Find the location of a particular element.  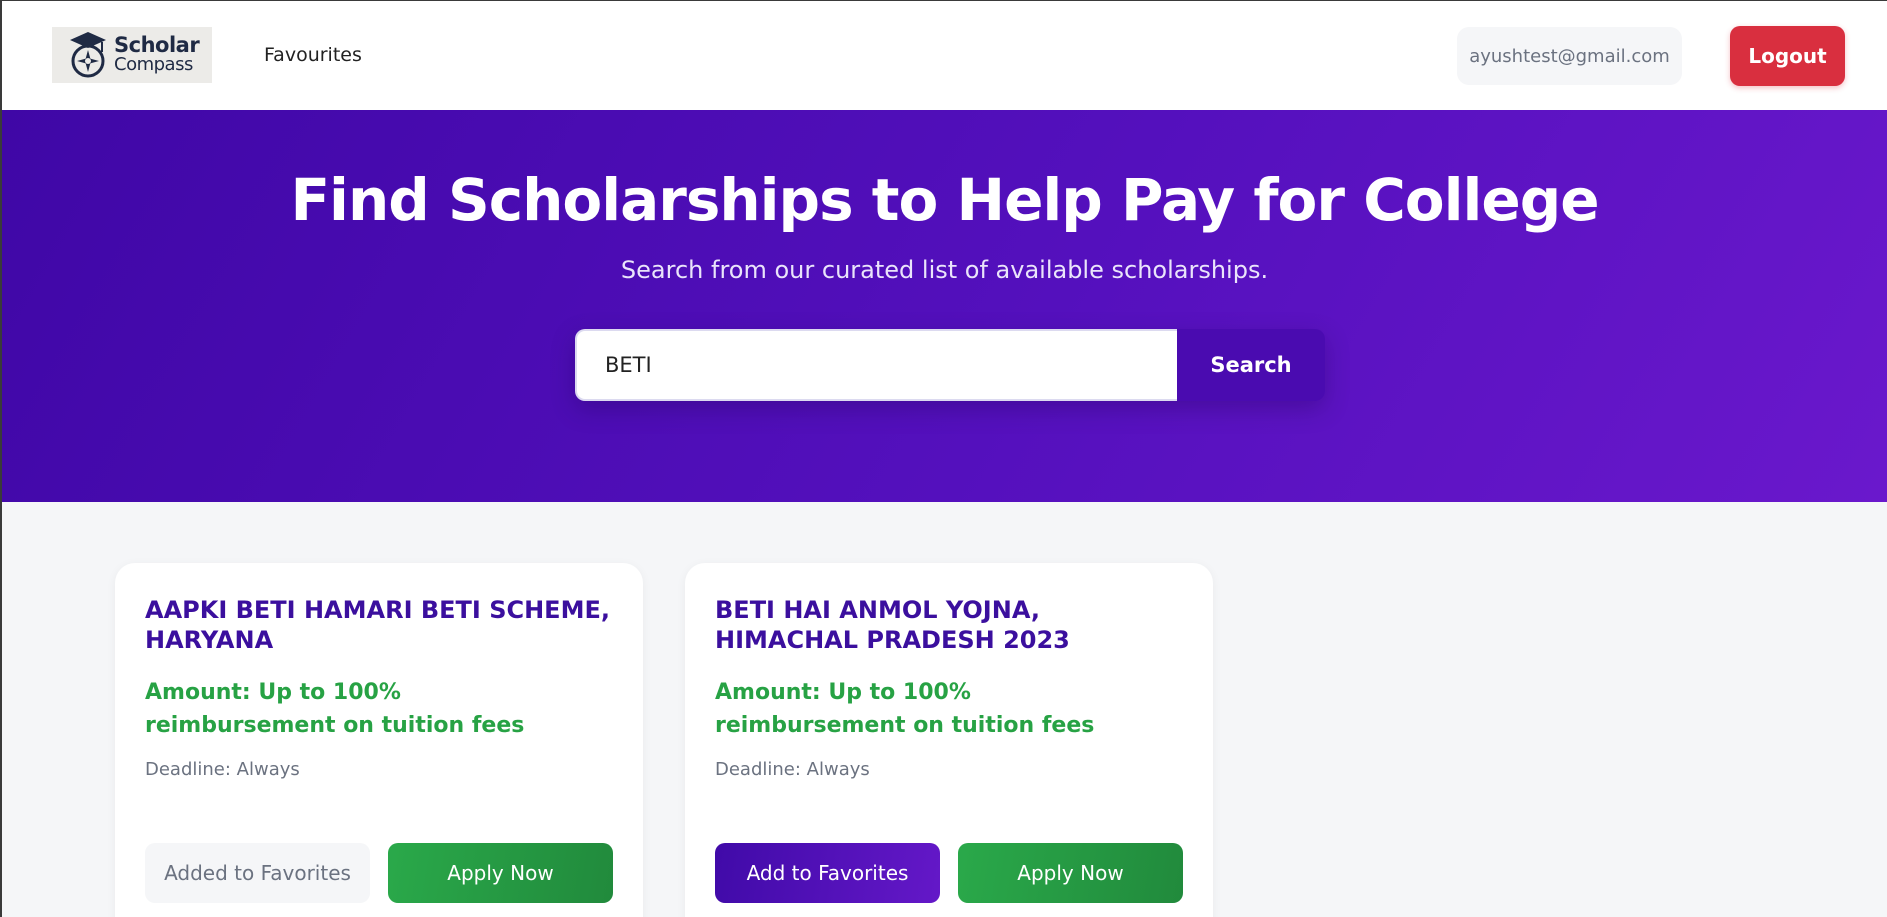

logo-line-2: Compass is located at coordinates (153, 64).